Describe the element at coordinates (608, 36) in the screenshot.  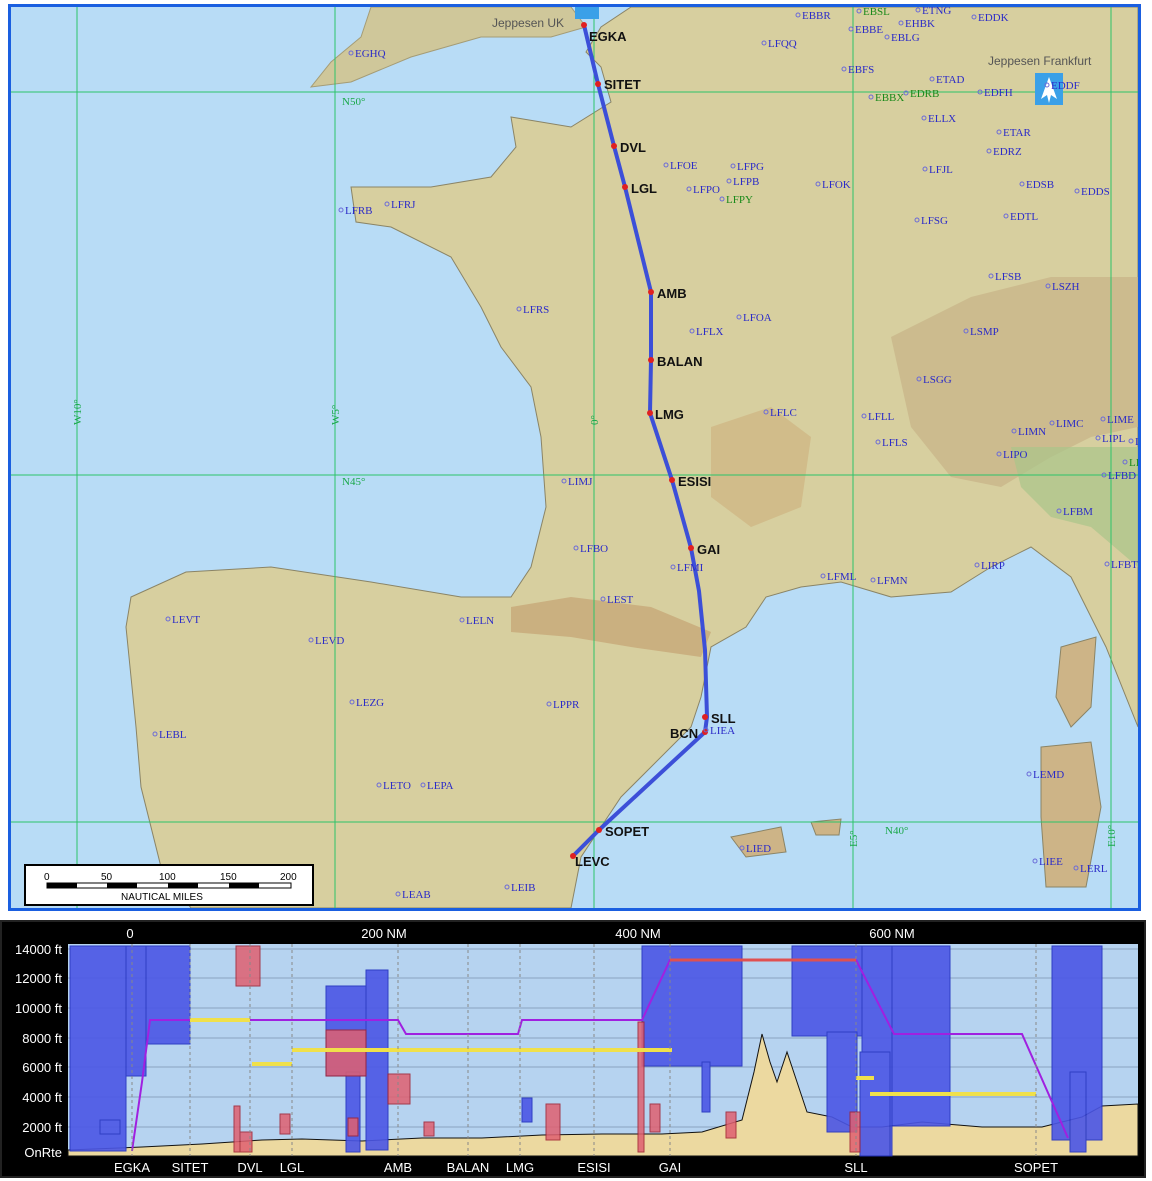
I see `waypoint-label: EGKA` at that location.